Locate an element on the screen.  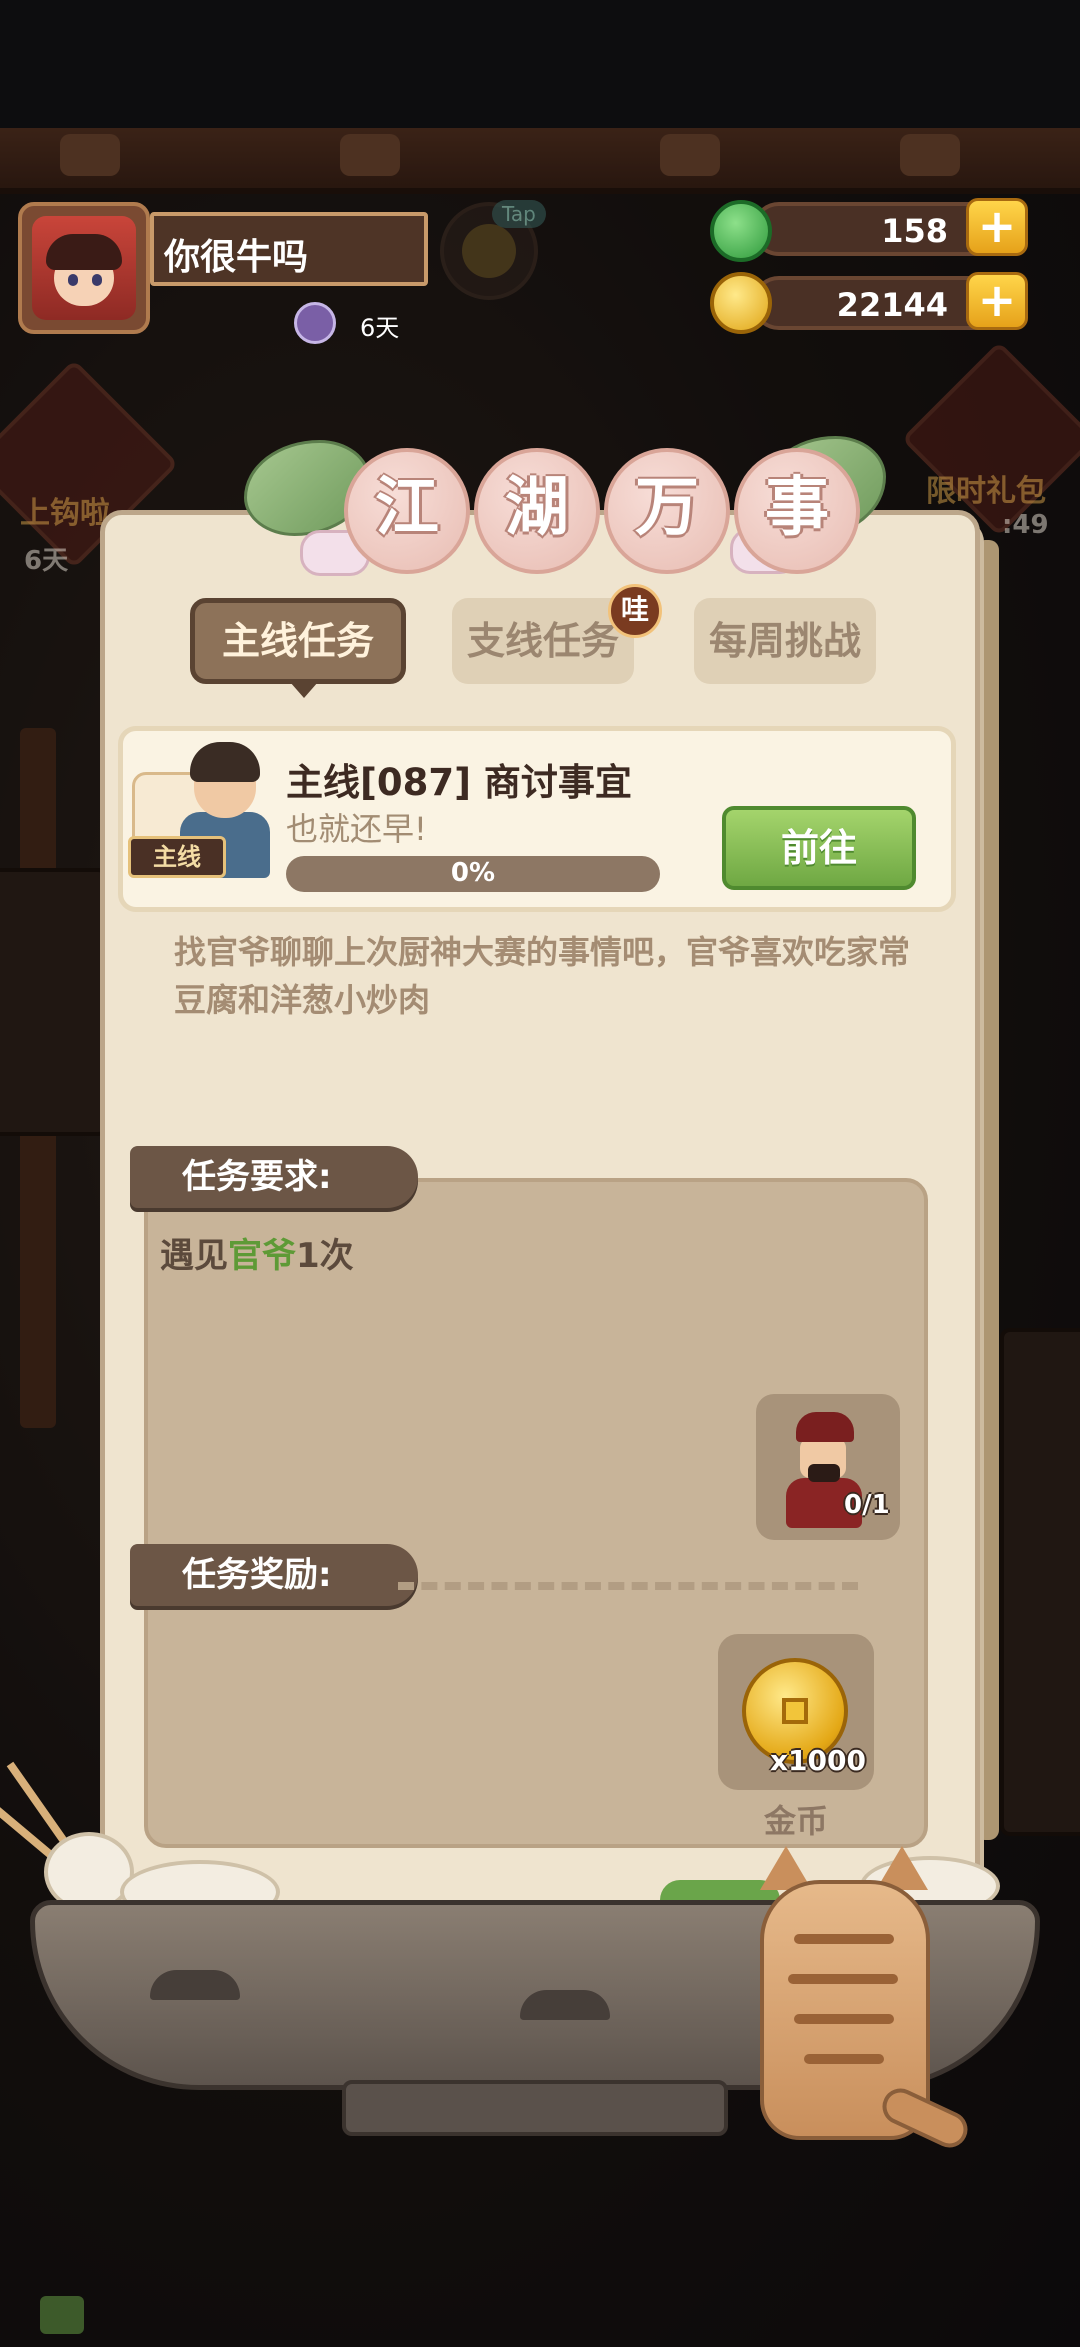
avatar-portrait is located at coordinates (84, 268).